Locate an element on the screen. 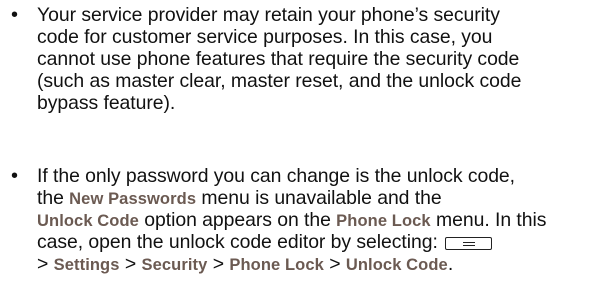 This screenshot has height=285, width=599. menu-key-icon is located at coordinates (469, 243).